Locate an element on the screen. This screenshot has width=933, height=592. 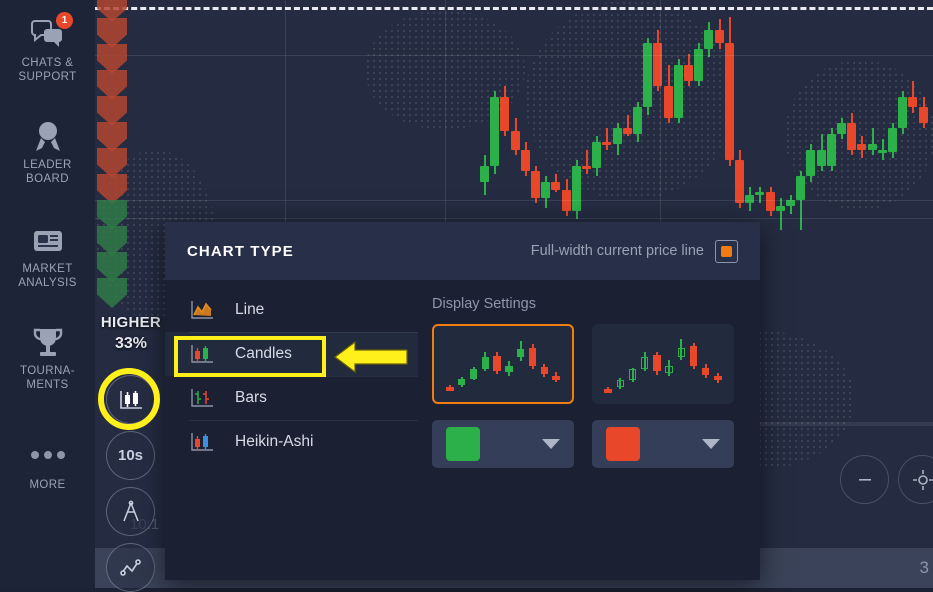
bottom-bar-value: 3 is located at coordinates (924, 567).